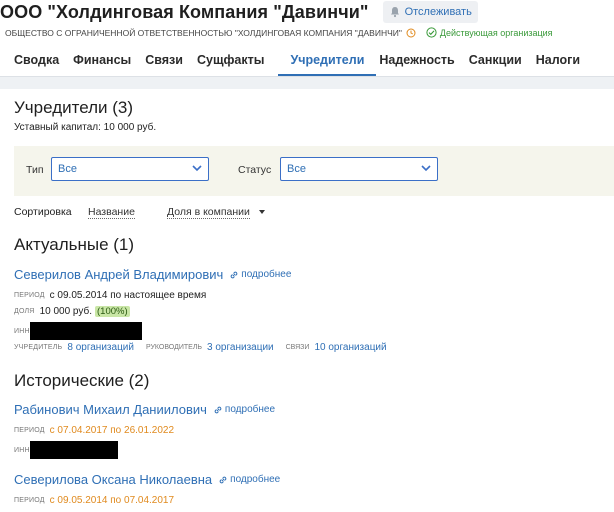  I want to click on type-select: Все, so click(130, 169).